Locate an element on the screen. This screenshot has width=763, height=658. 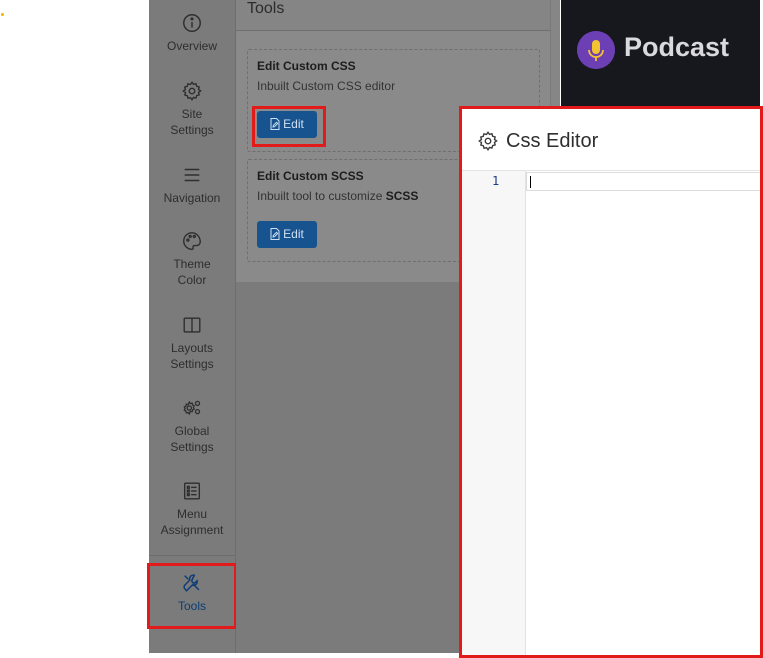
tool-card-description: Inbuilt Custom CSS editor is located at coordinates (326, 86).